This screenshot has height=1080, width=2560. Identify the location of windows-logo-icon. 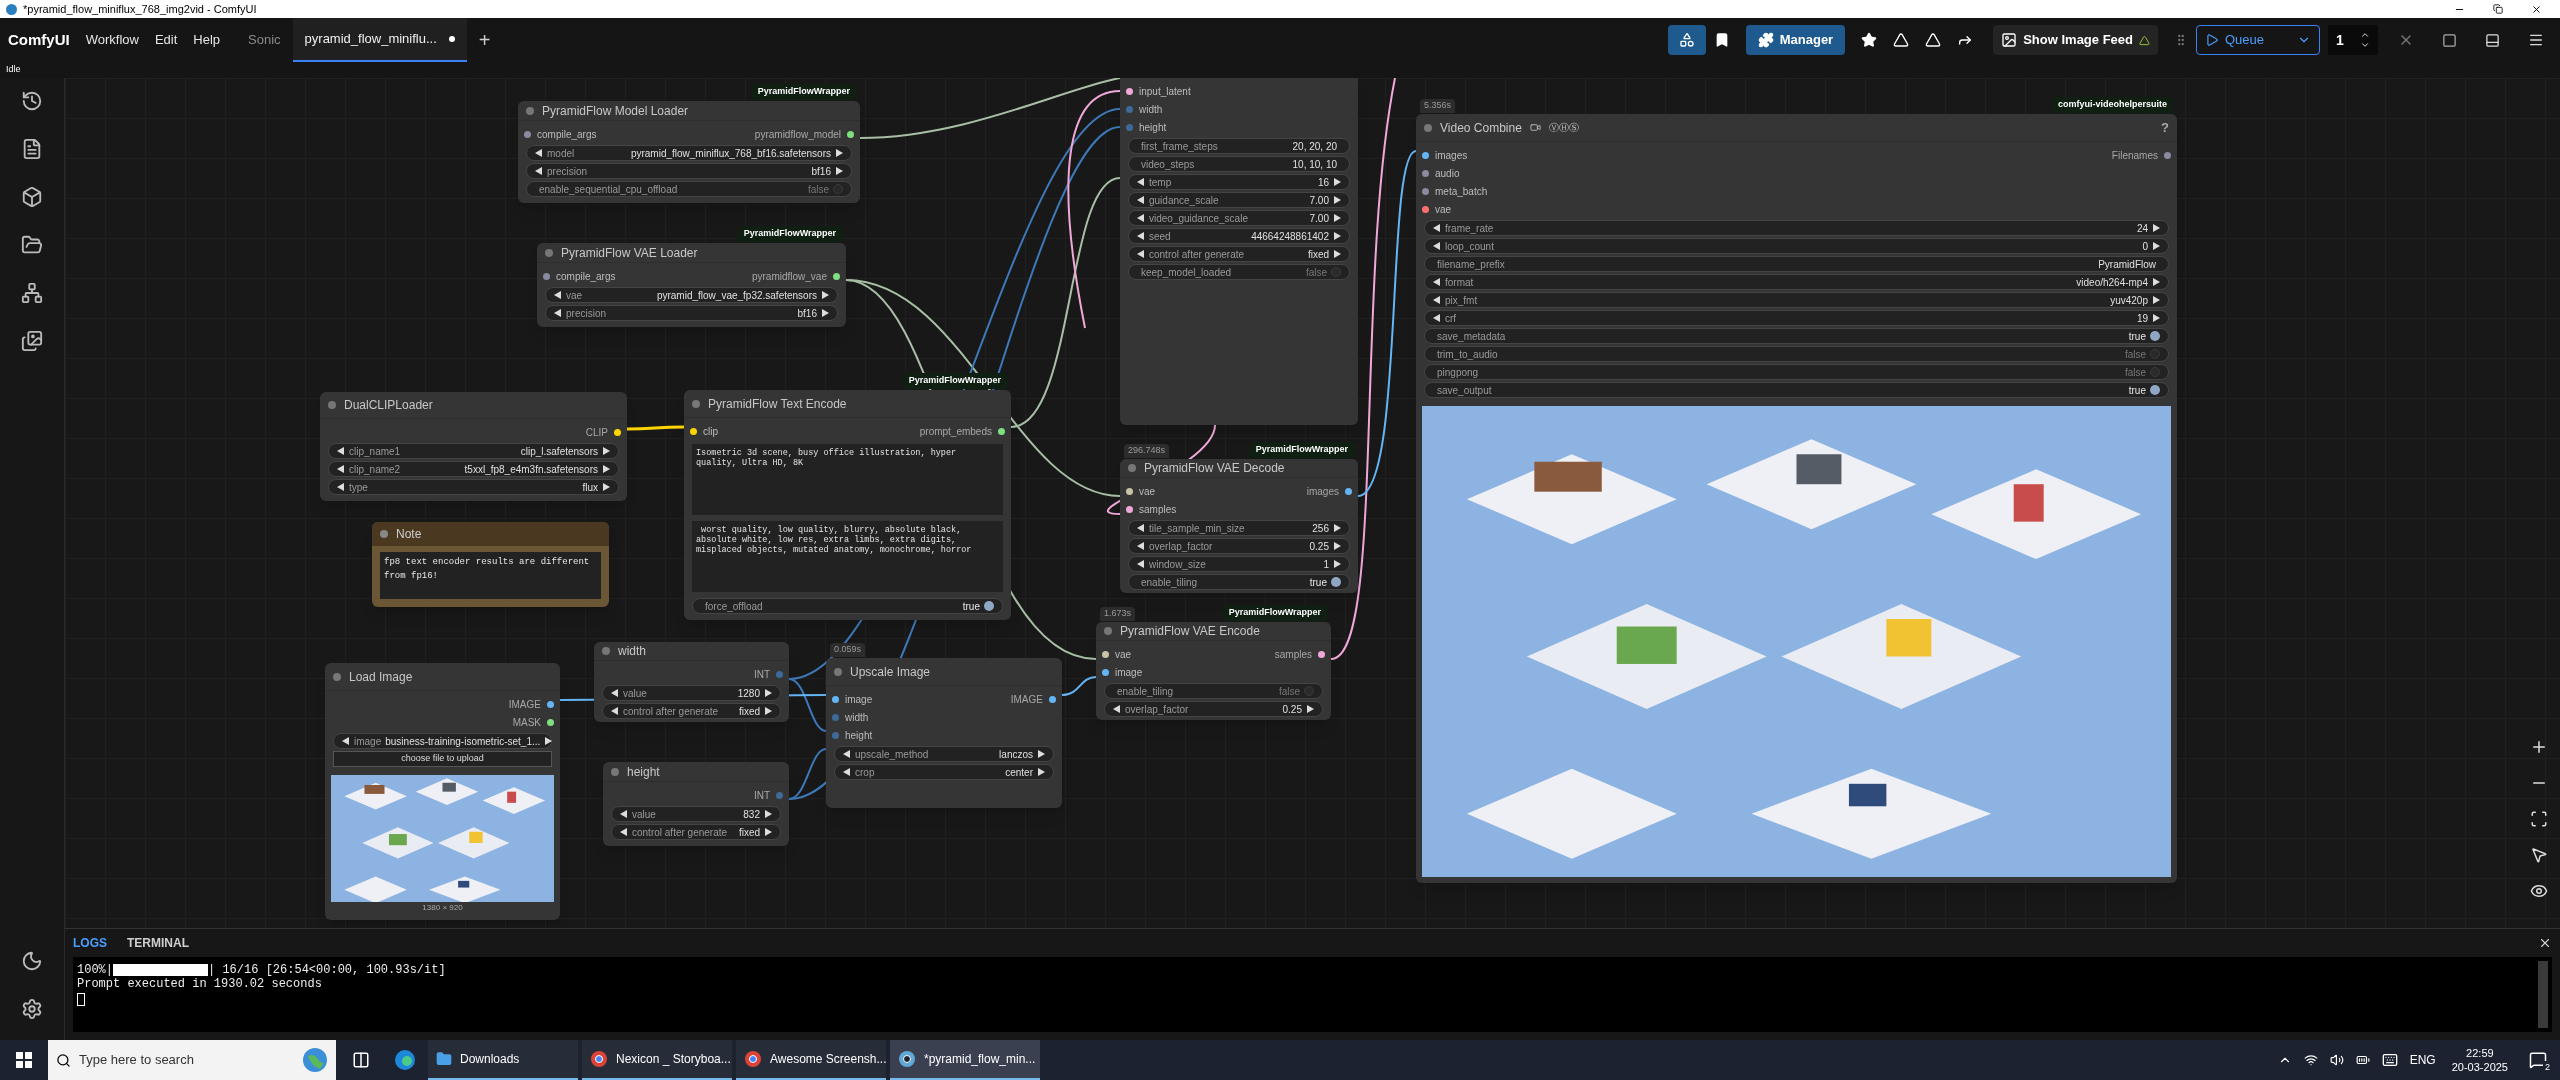
(24, 1060).